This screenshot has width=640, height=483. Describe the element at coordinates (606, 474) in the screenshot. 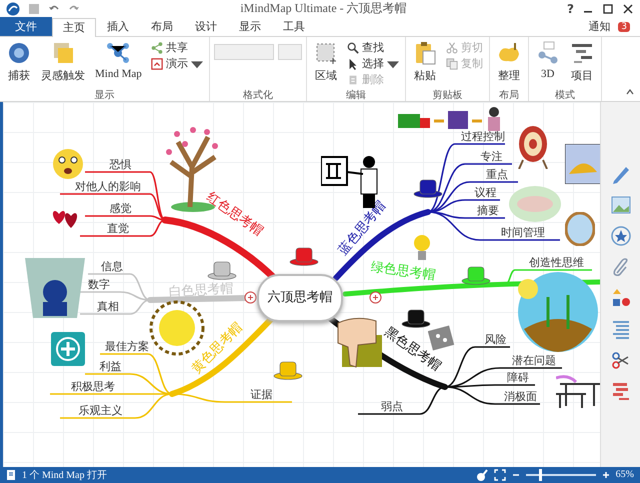

I see `zoom-in-icon` at that location.